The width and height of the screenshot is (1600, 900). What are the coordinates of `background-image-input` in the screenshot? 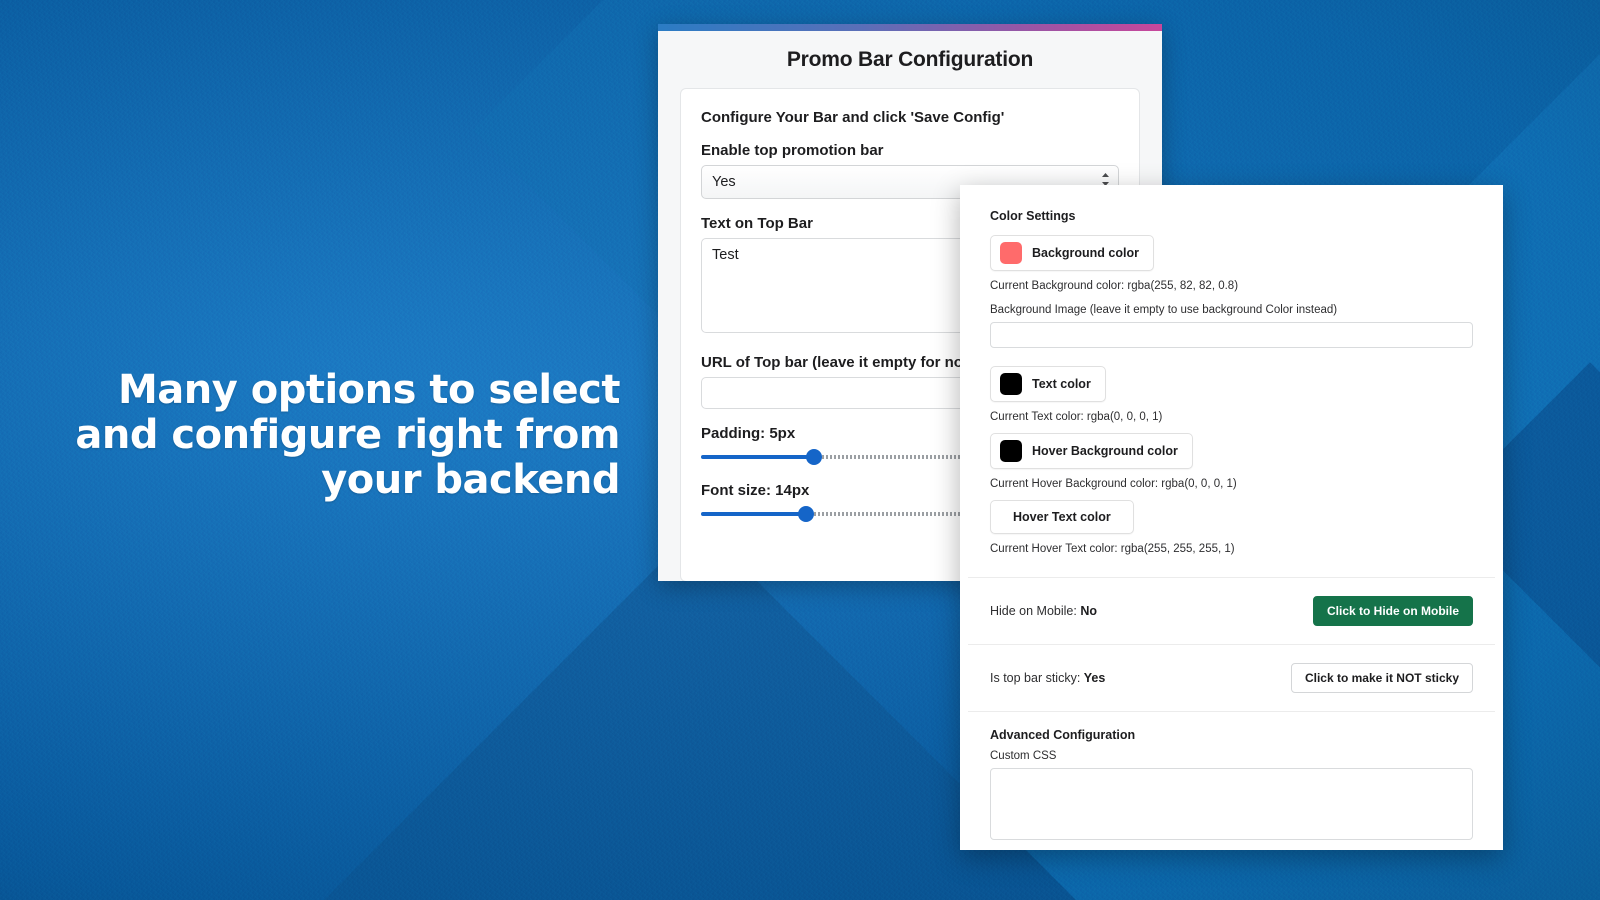 It's located at (1231, 335).